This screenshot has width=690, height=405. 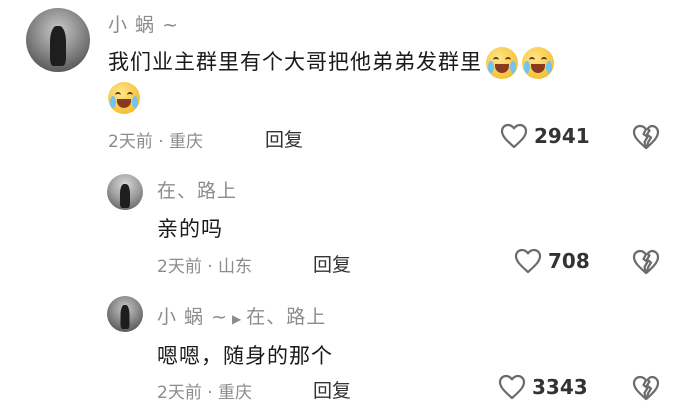 I want to click on like-button: 3343, so click(x=543, y=387).